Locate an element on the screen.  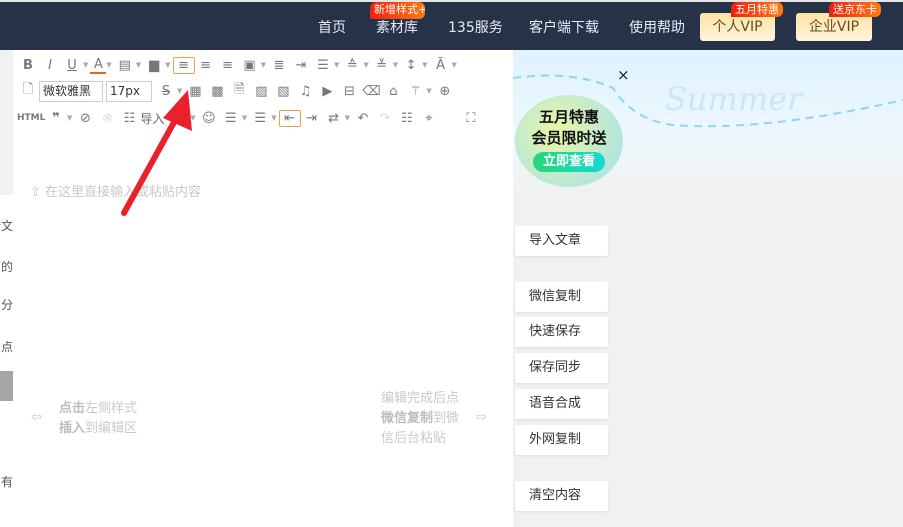
toolbar-row-2: 🗋 微软雅黑 17px S ▼ ▦ ▩ 🗎 ▨ ▧ ♫ ▶ ⊟ ⌫ ⌂ ⚚ ▼ ⊕ is located at coordinates (236, 91).